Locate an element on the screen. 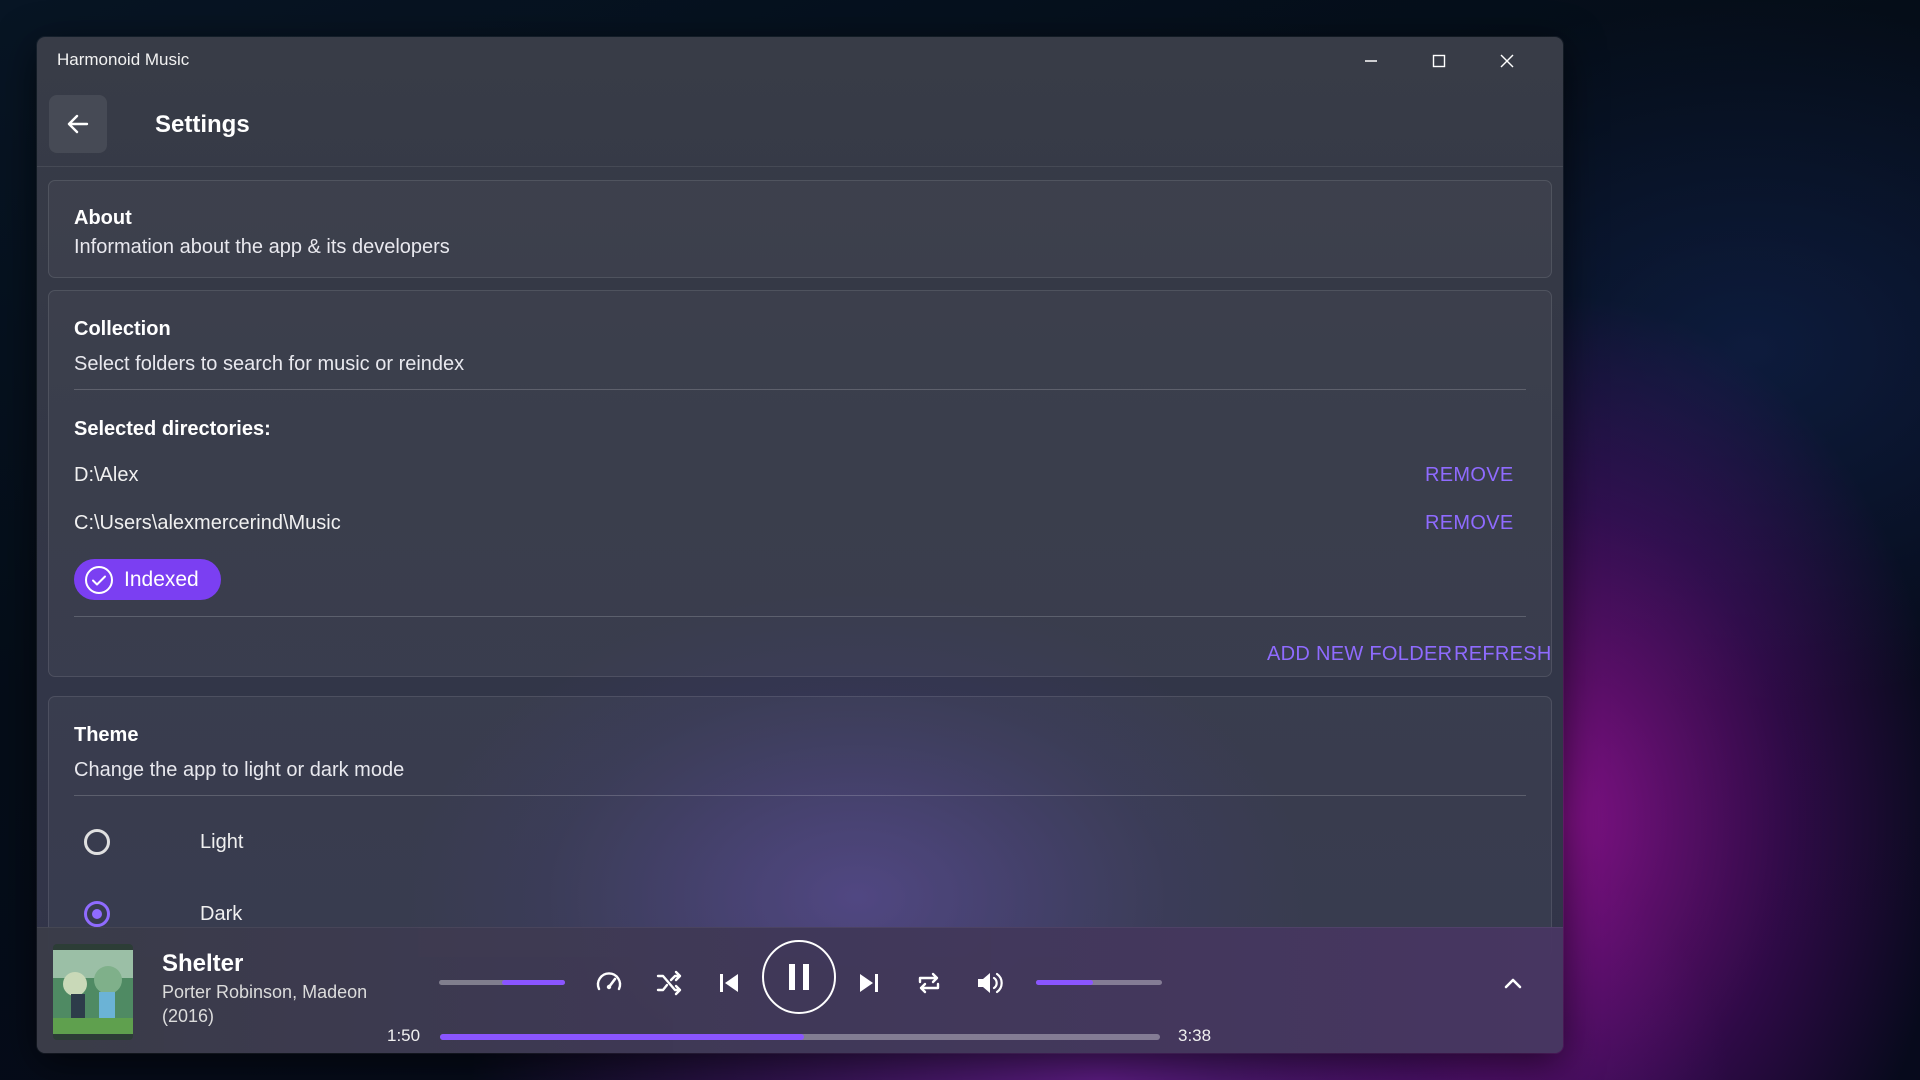  selected-directories-label: Selected directories: is located at coordinates (172, 429).